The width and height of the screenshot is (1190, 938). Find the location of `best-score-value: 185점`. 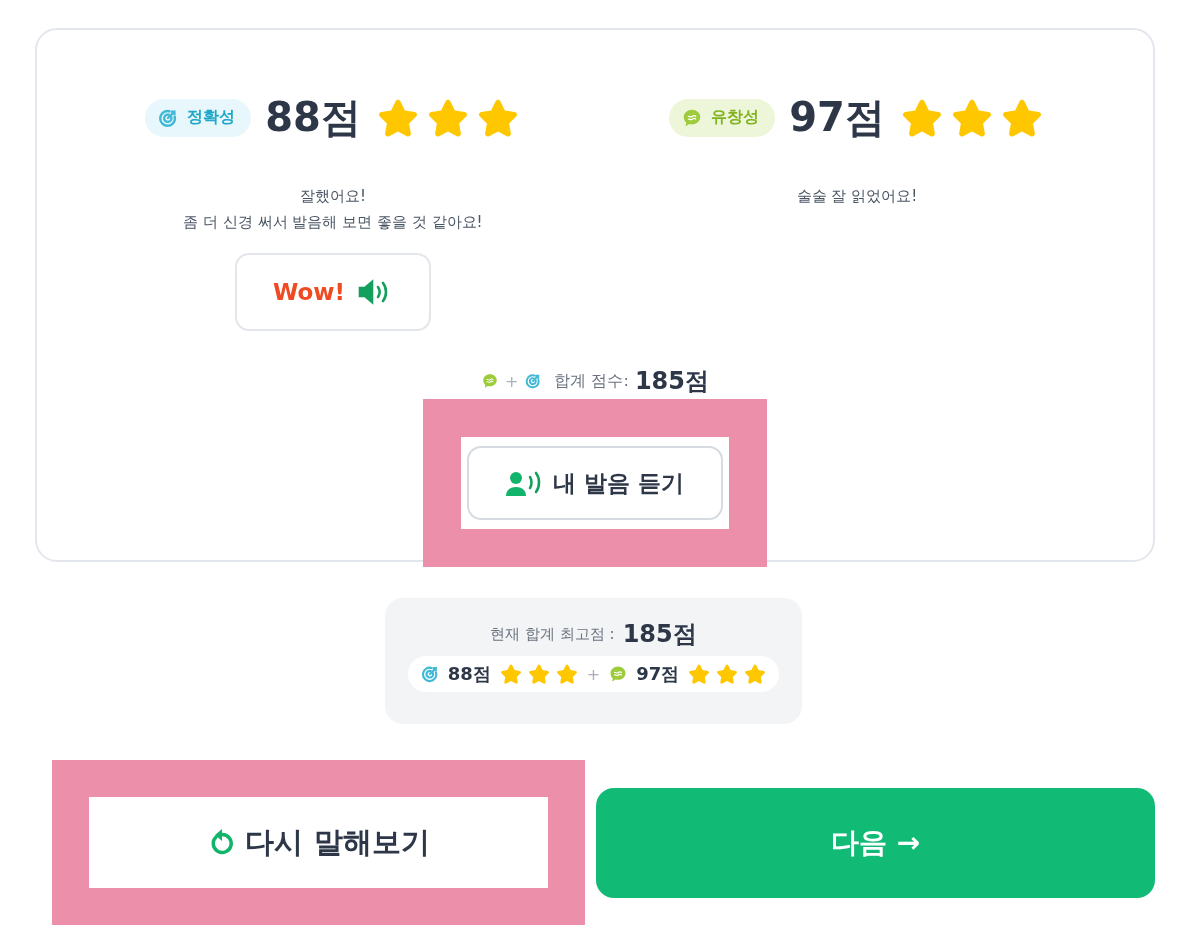

best-score-value: 185점 is located at coordinates (659, 634).